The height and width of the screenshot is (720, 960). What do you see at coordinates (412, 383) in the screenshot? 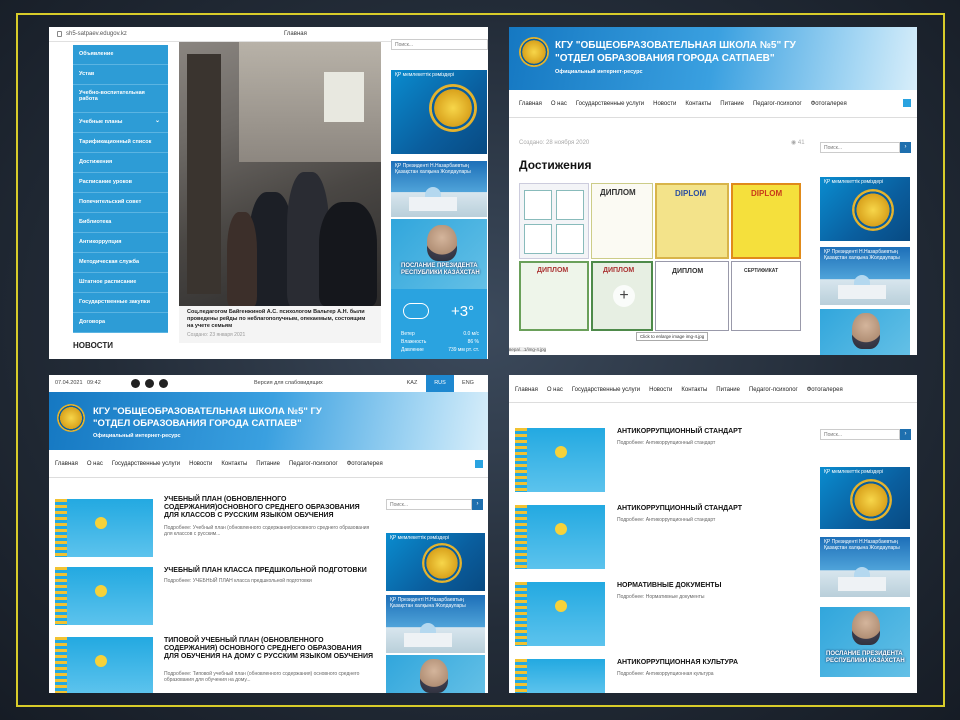
I see `lang-kaz: KAZ` at bounding box center [412, 383].